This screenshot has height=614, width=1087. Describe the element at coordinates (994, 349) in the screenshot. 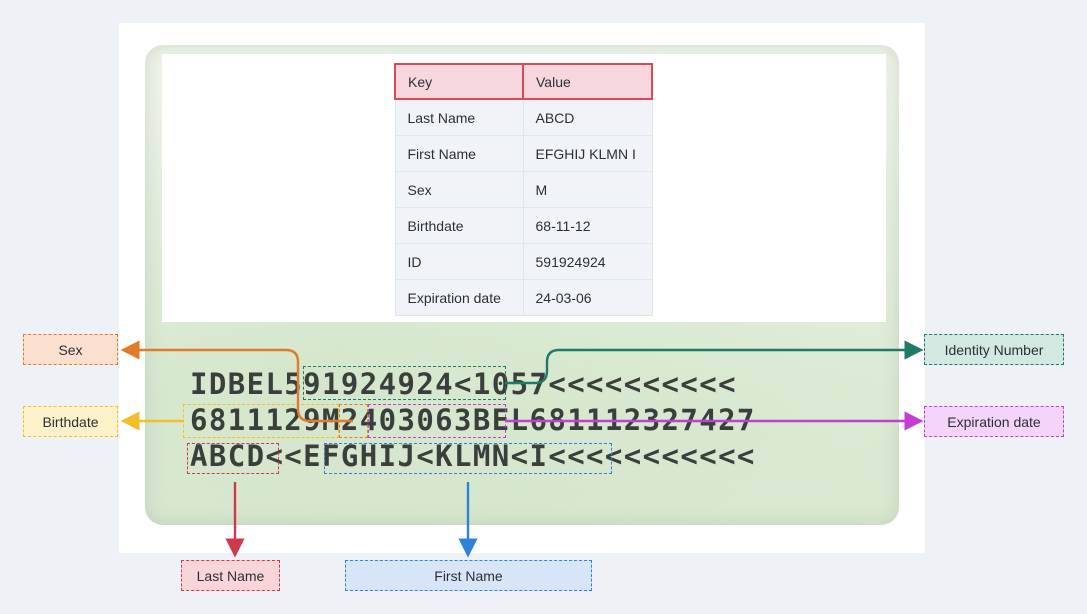

I see `identity-number-label: Identity Number` at that location.